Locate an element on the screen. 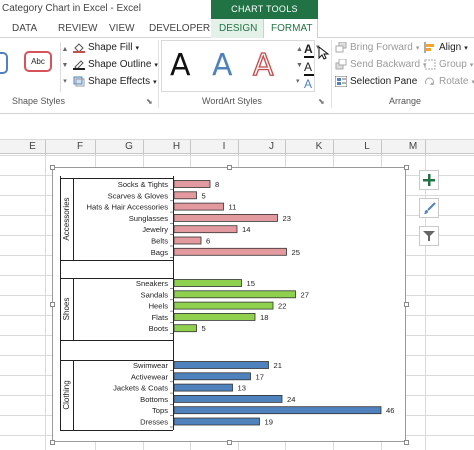 The image size is (474, 450). data-label: 22 is located at coordinates (282, 306).